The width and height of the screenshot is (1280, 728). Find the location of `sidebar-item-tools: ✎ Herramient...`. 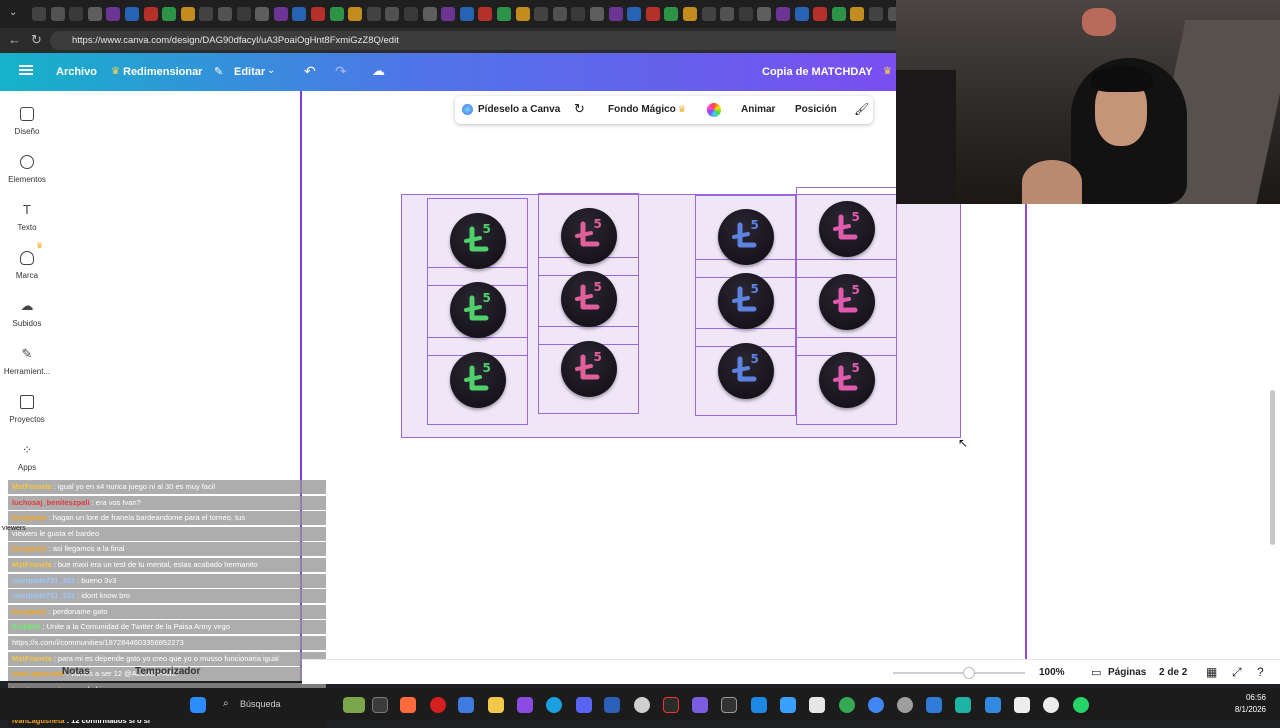

sidebar-item-tools: ✎ Herramient... is located at coordinates (27, 362).